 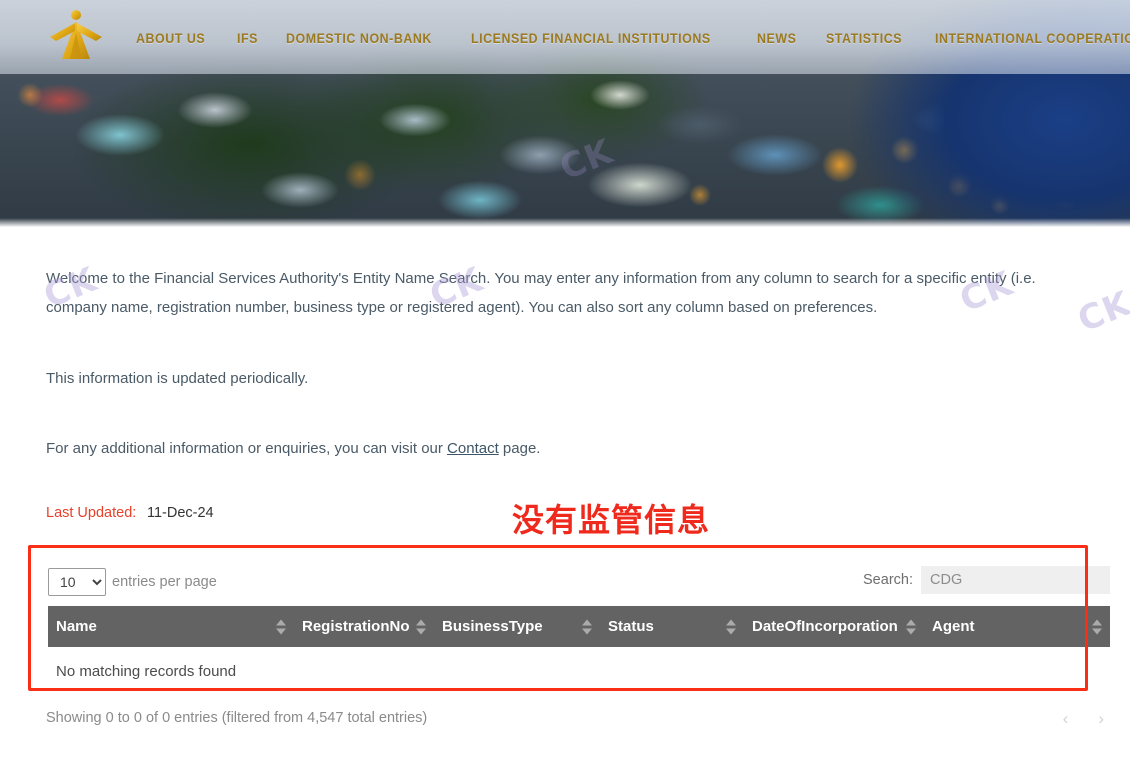 What do you see at coordinates (77, 582) in the screenshot?
I see `entries-per-page-select: 10 25 50 100` at bounding box center [77, 582].